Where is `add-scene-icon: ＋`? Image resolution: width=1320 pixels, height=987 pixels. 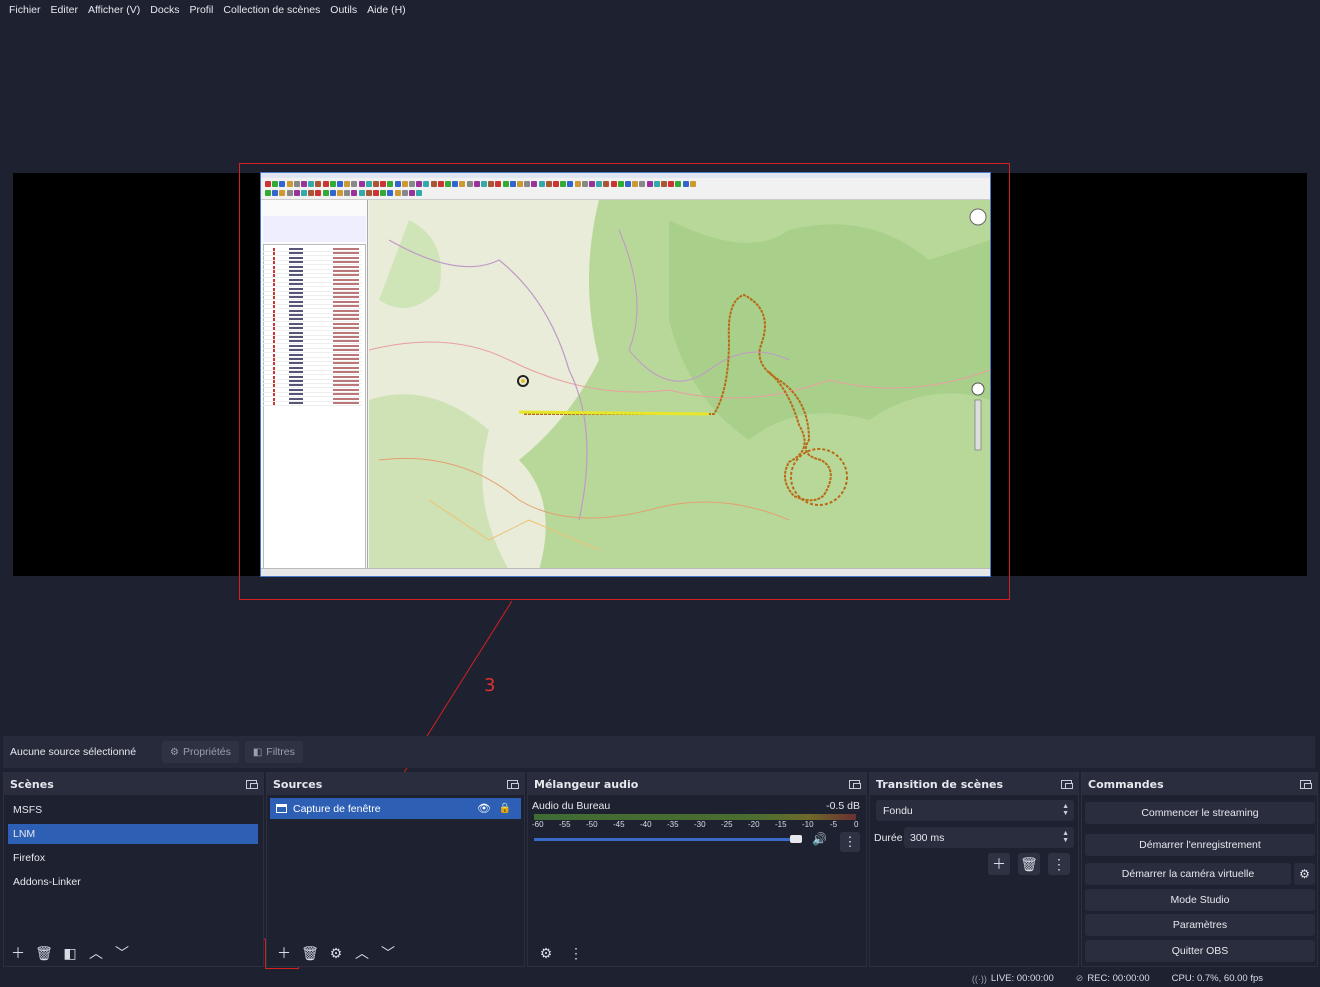
add-scene-icon: ＋ is located at coordinates (18, 953).